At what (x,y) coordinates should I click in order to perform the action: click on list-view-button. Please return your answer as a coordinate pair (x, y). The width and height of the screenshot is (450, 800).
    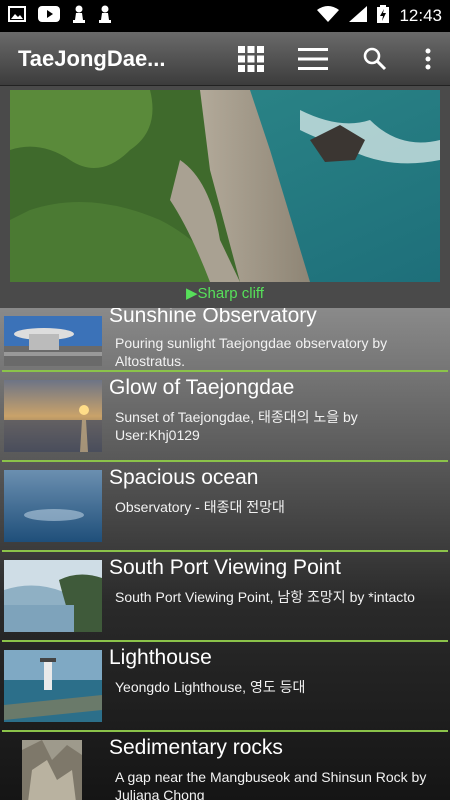
    Looking at the image, I should click on (313, 59).